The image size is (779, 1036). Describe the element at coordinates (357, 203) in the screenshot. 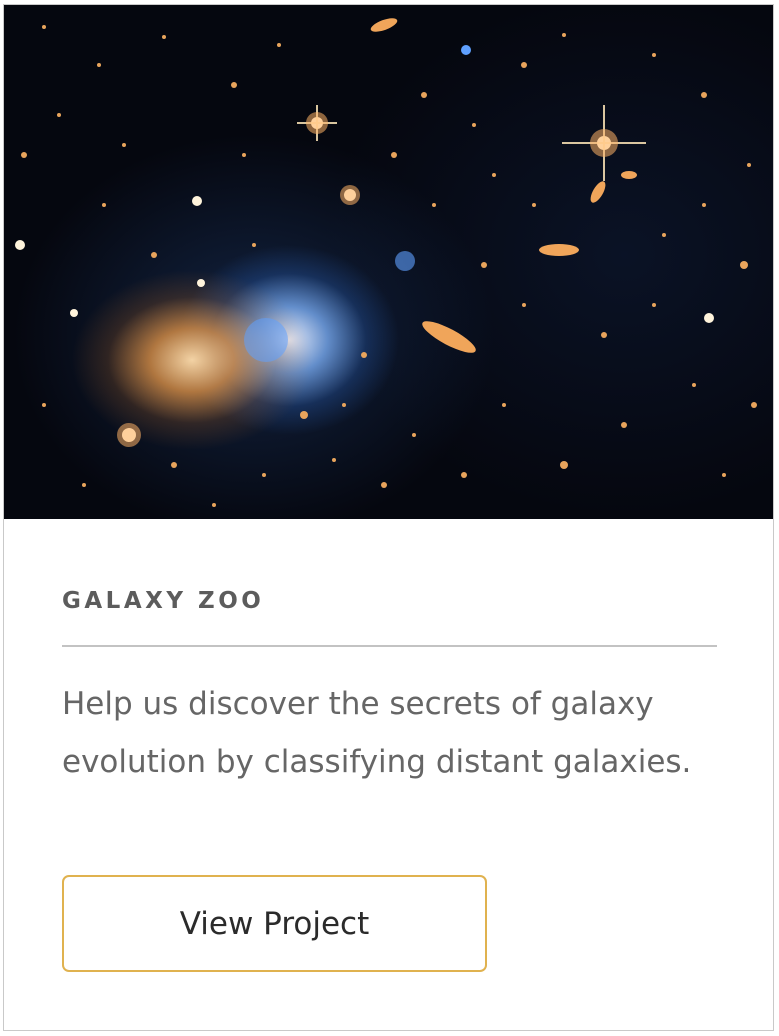

I see `blue-sources` at that location.